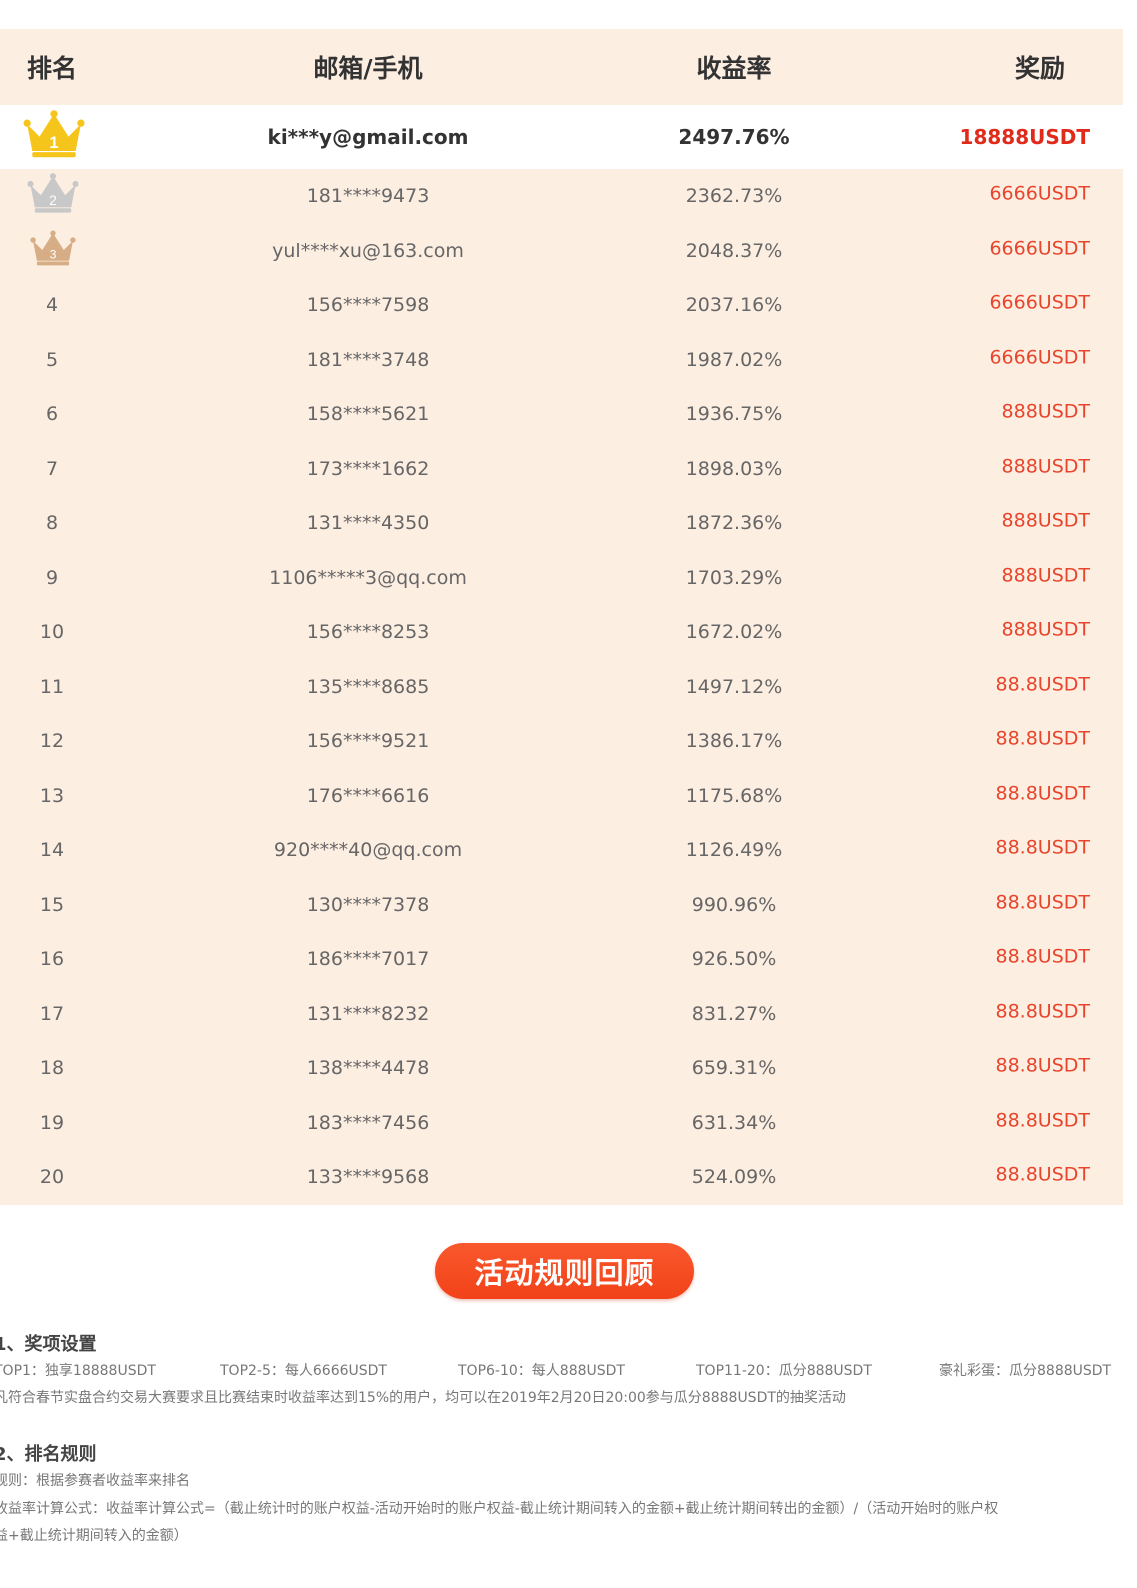 The image size is (1137, 1588). I want to click on rules-review-button: 活动规则回顾, so click(564, 1271).